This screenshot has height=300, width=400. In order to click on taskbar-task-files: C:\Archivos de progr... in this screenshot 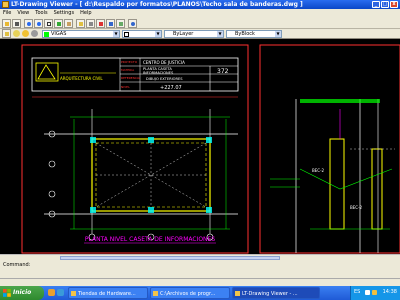, I will do `click(190, 293)`.